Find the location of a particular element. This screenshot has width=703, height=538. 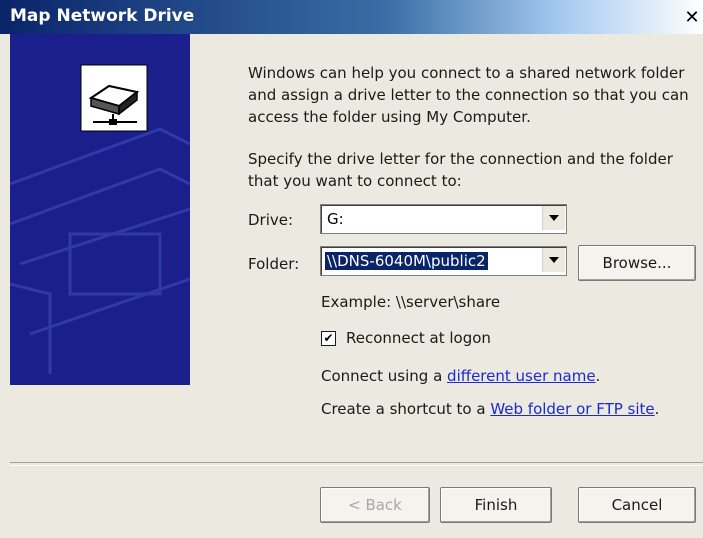

folder-value: \\DNS-6040M\public2 is located at coordinates (406, 261).